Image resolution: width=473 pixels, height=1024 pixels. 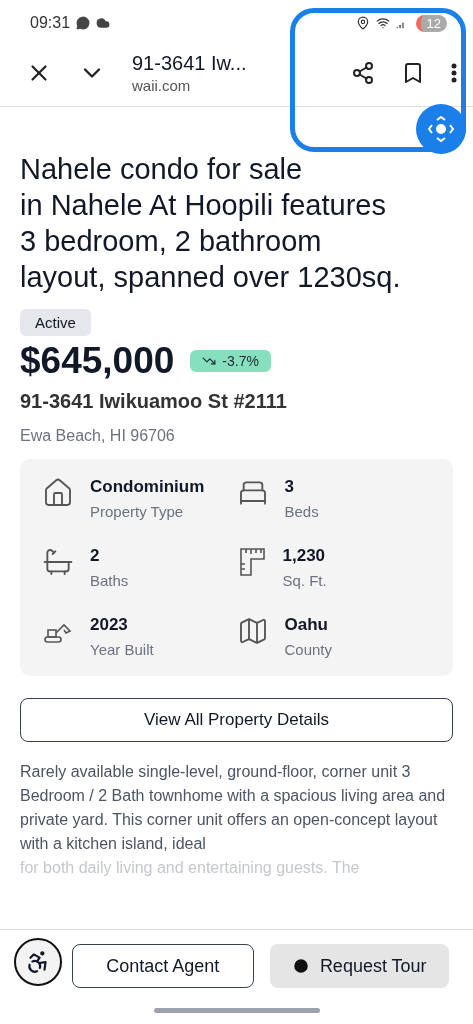 I want to click on status-badge: Active, so click(x=55, y=322).